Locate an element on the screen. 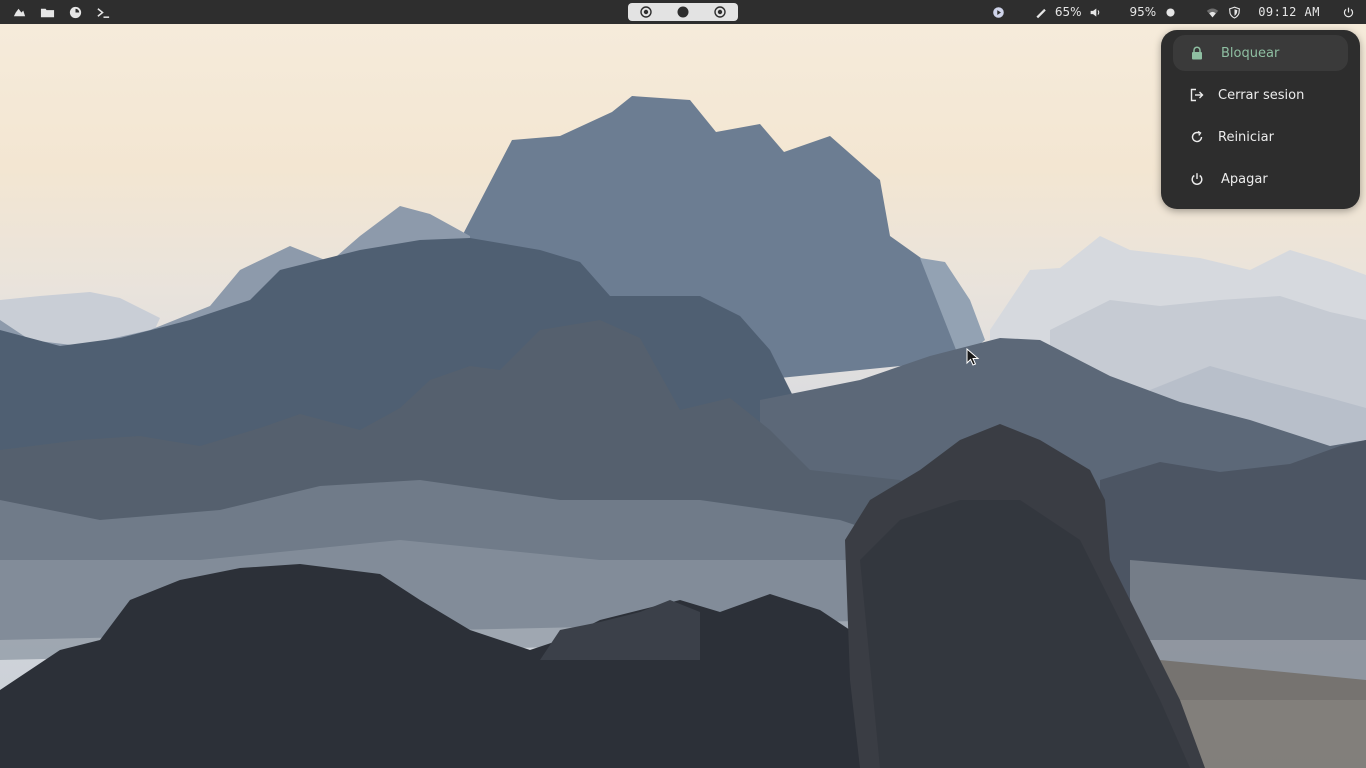 The height and width of the screenshot is (768, 1366). top-panel: 65% 95% 09:12 AM is located at coordinates (683, 12).